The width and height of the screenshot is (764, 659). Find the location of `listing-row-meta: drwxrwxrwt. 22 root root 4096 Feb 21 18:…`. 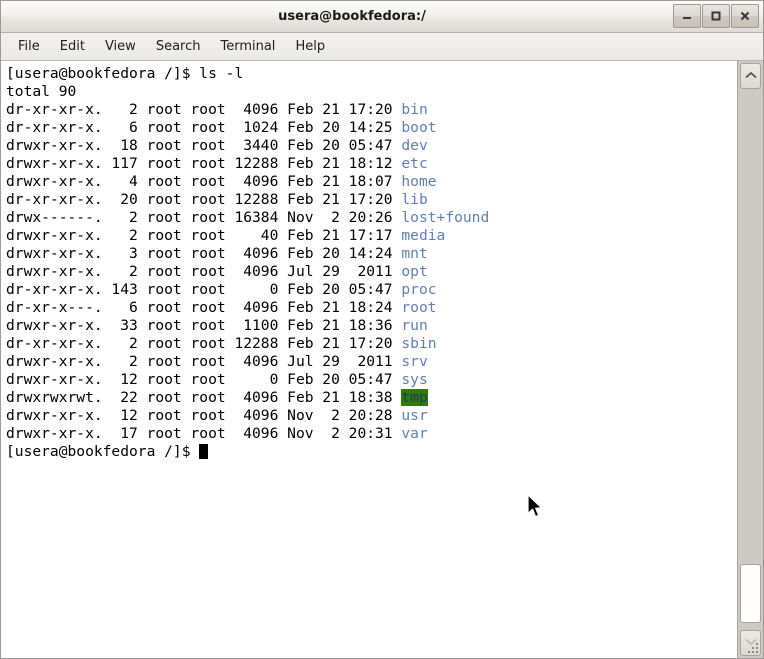

listing-row-meta: drwxrwxrwt. 22 root root 4096 Feb 21 18:… is located at coordinates (204, 397).